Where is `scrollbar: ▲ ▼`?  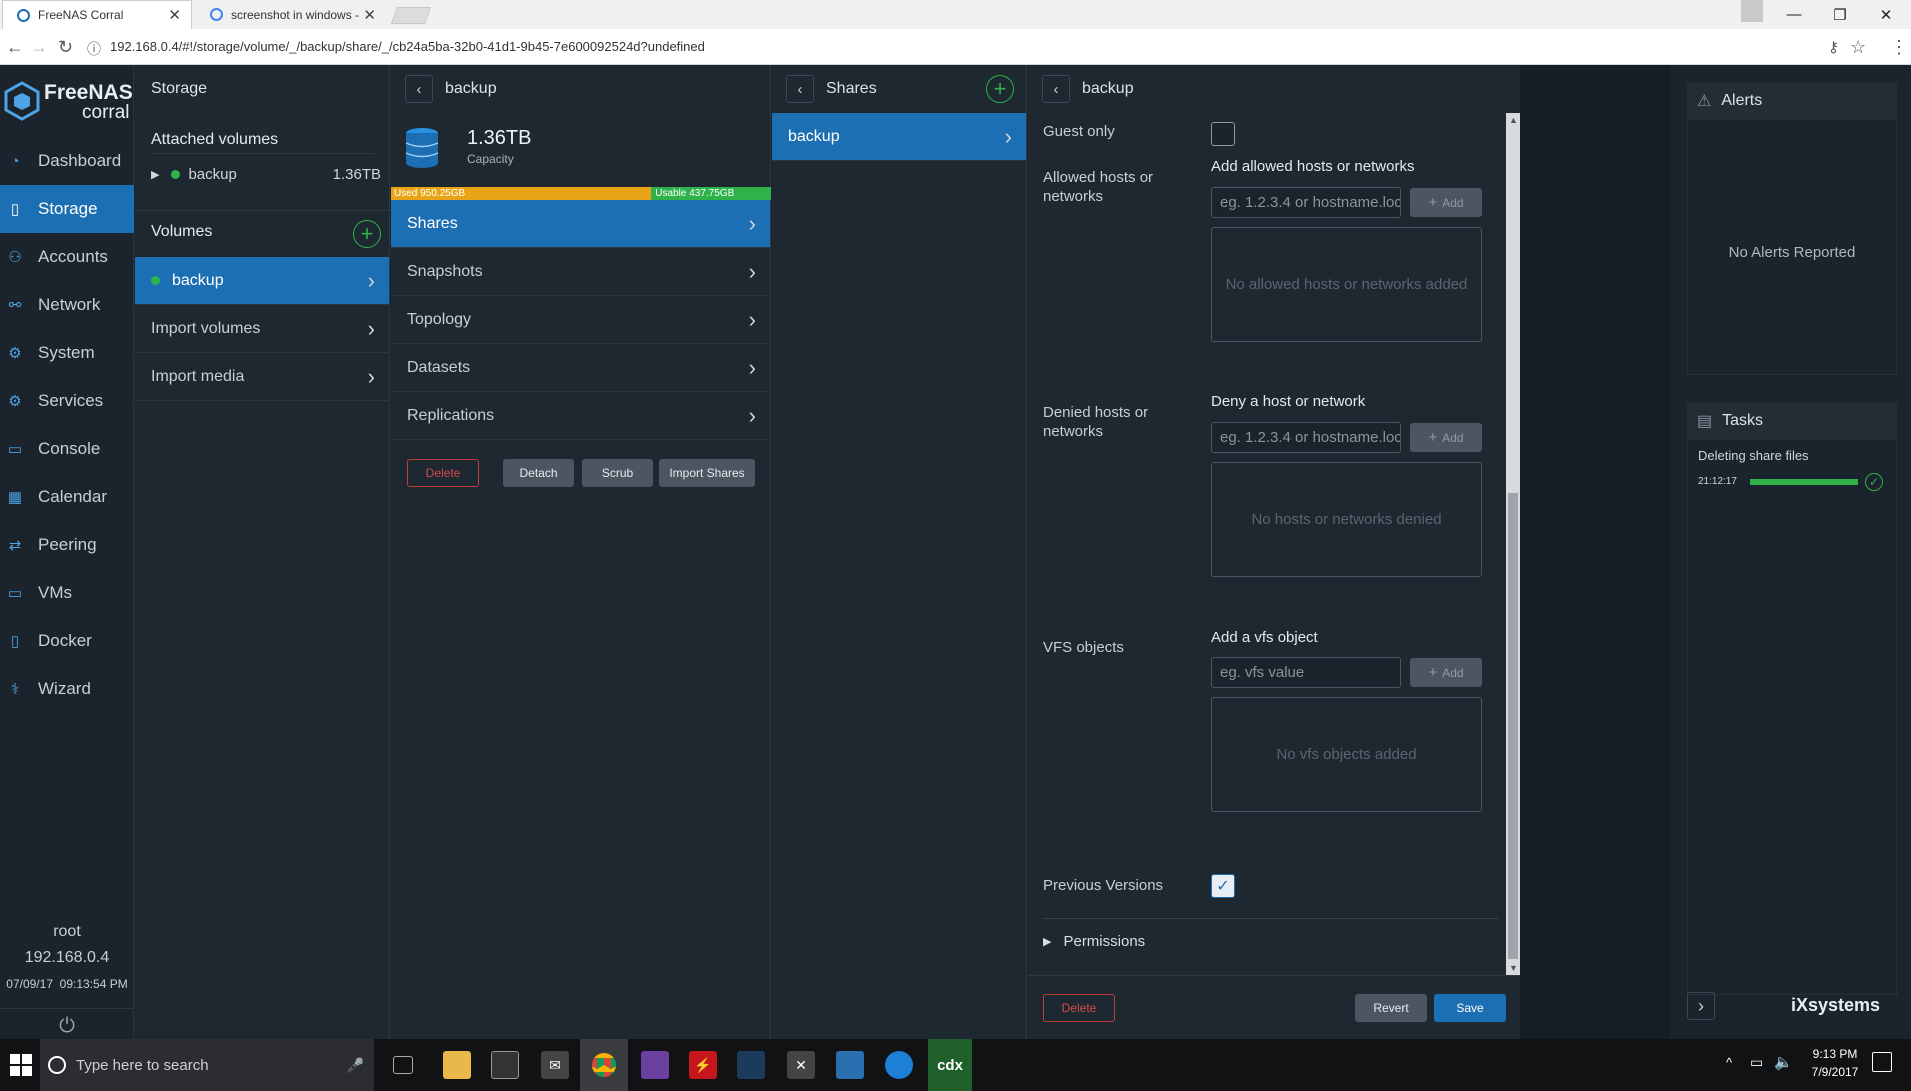 scrollbar: ▲ ▼ is located at coordinates (1513, 544).